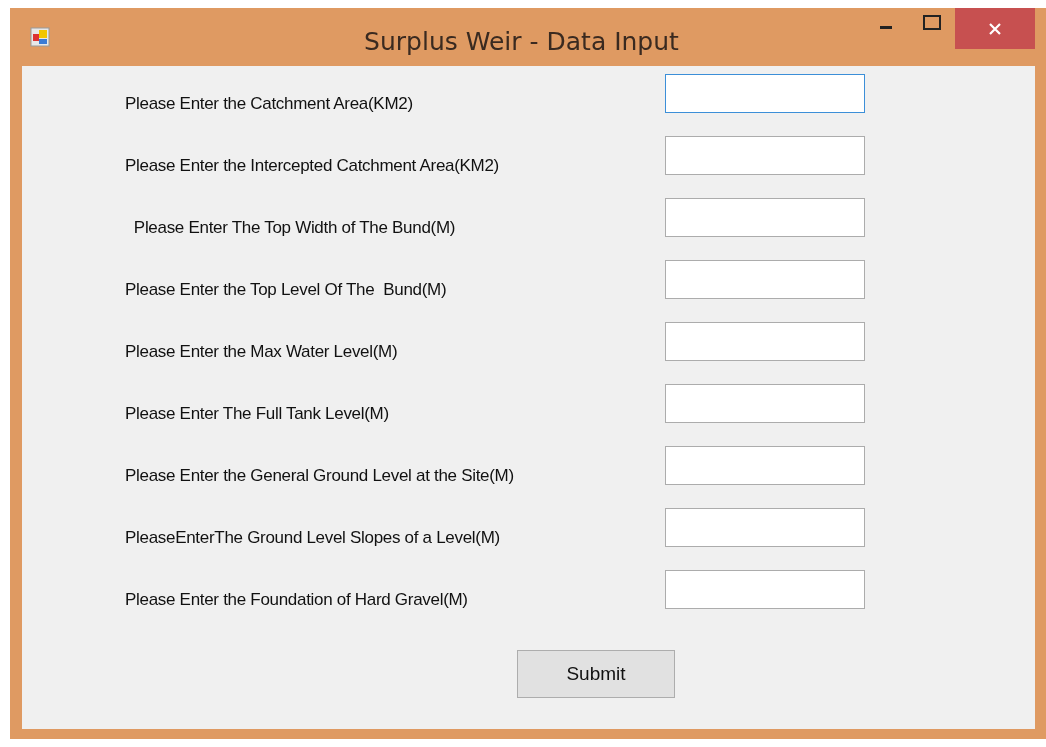 The height and width of the screenshot is (747, 1046). I want to click on field-label: Please Enter the Catchment Area(KM2), so click(269, 104).